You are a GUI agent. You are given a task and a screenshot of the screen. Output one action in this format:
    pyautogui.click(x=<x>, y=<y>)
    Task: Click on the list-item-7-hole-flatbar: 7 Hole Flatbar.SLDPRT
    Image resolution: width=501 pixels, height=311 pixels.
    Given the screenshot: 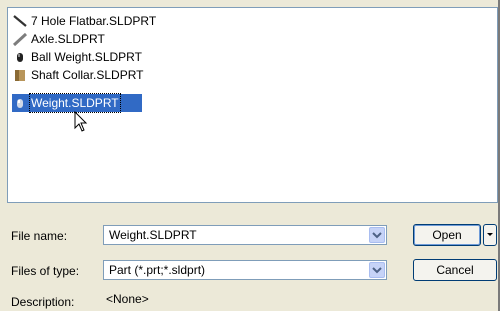 What is the action you would take?
    pyautogui.click(x=84, y=21)
    